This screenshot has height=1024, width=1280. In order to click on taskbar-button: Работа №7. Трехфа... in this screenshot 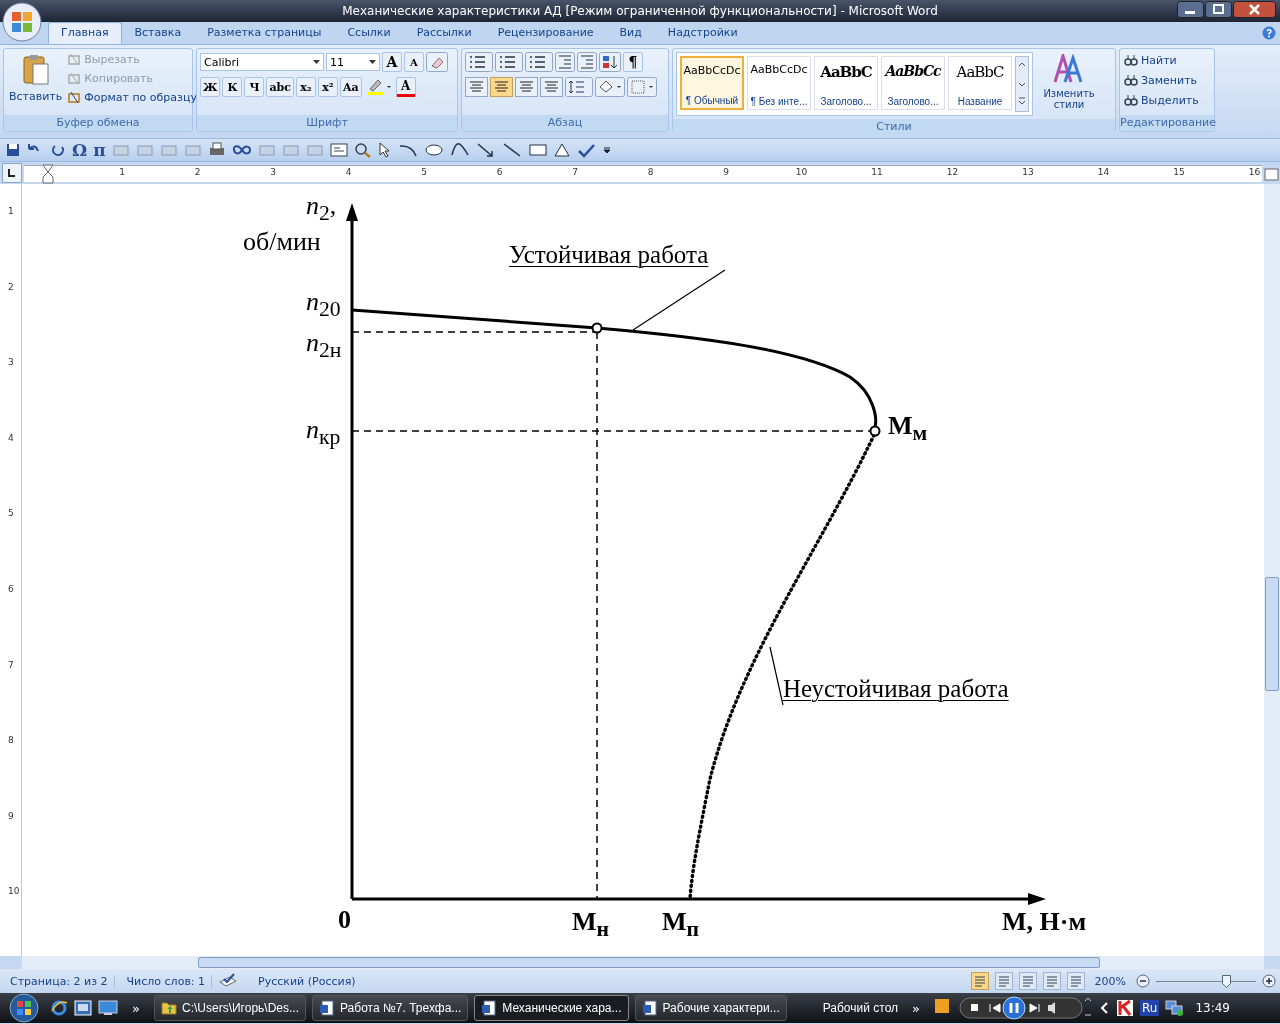, I will do `click(390, 1008)`.